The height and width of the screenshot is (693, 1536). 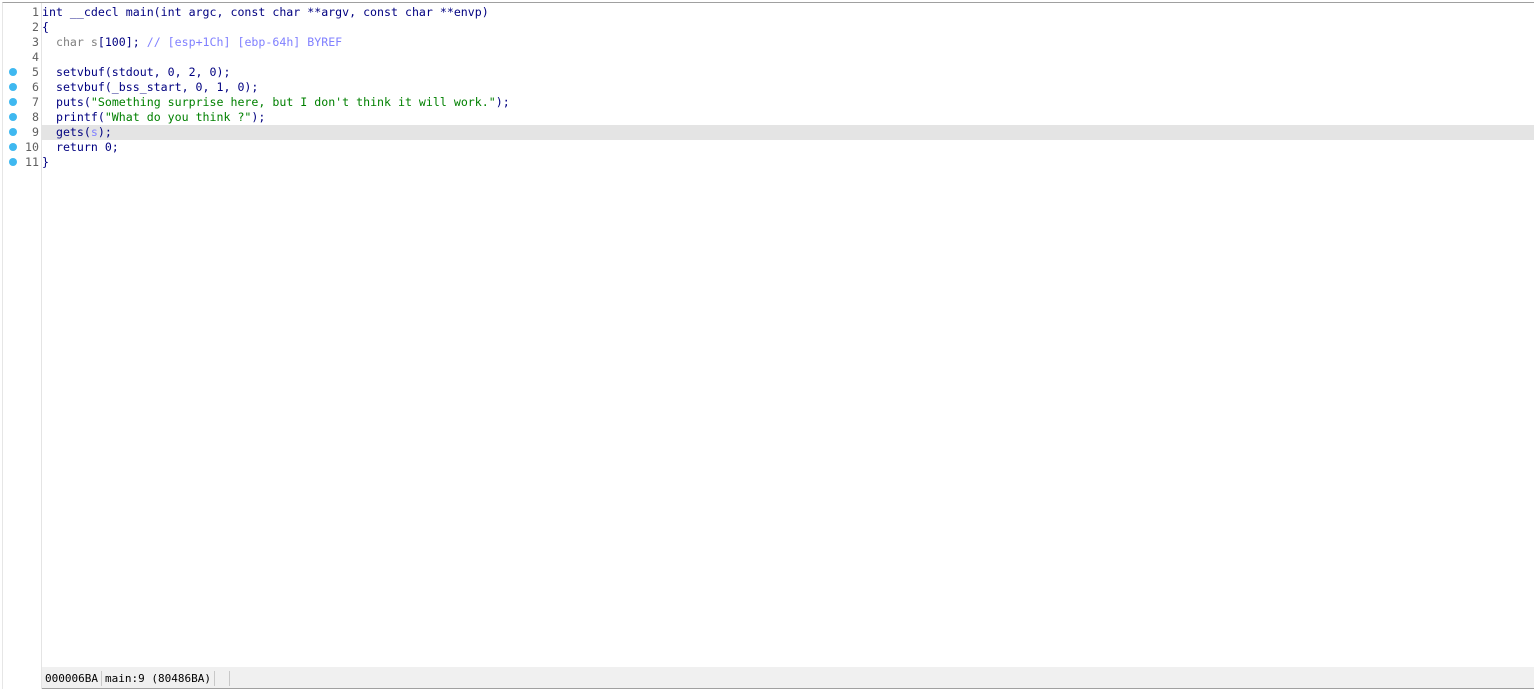 I want to click on code-token-kw: }, so click(x=45, y=162).